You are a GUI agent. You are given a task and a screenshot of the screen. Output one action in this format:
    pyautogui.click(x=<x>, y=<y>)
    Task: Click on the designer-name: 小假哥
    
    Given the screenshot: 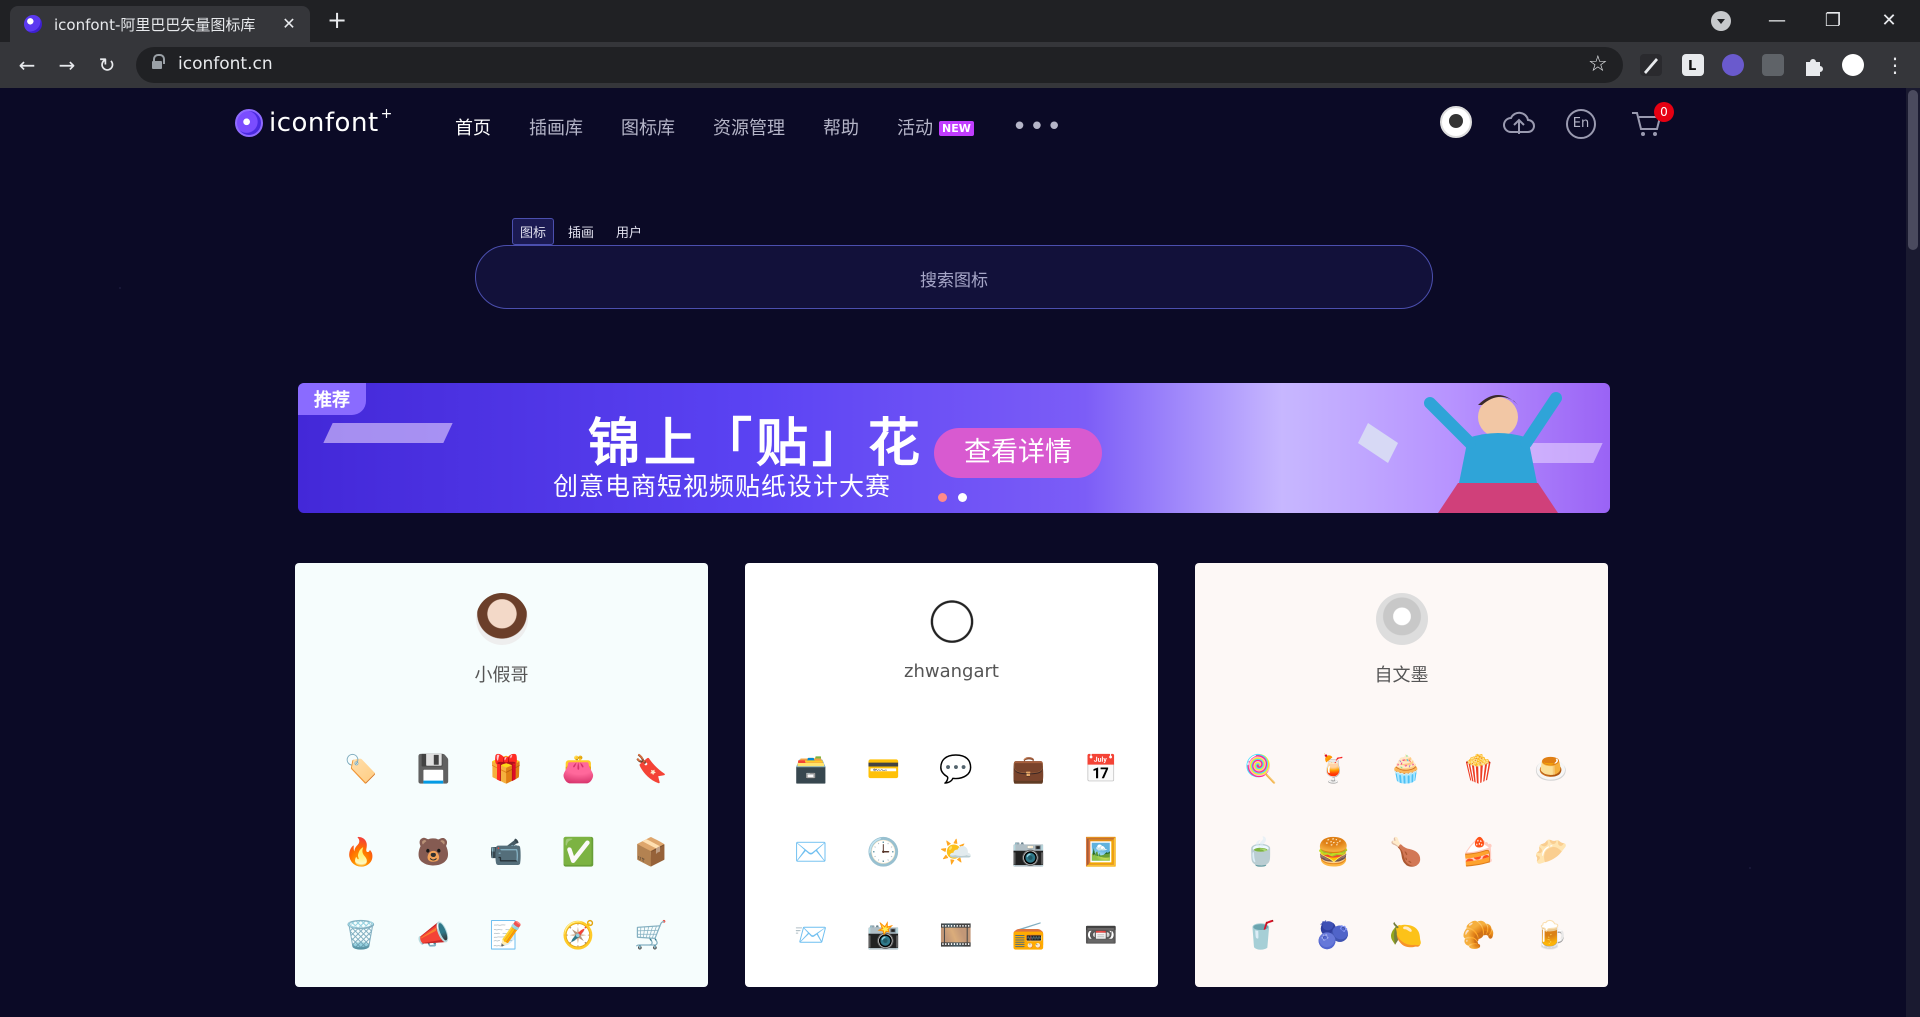 What is the action you would take?
    pyautogui.click(x=501, y=674)
    